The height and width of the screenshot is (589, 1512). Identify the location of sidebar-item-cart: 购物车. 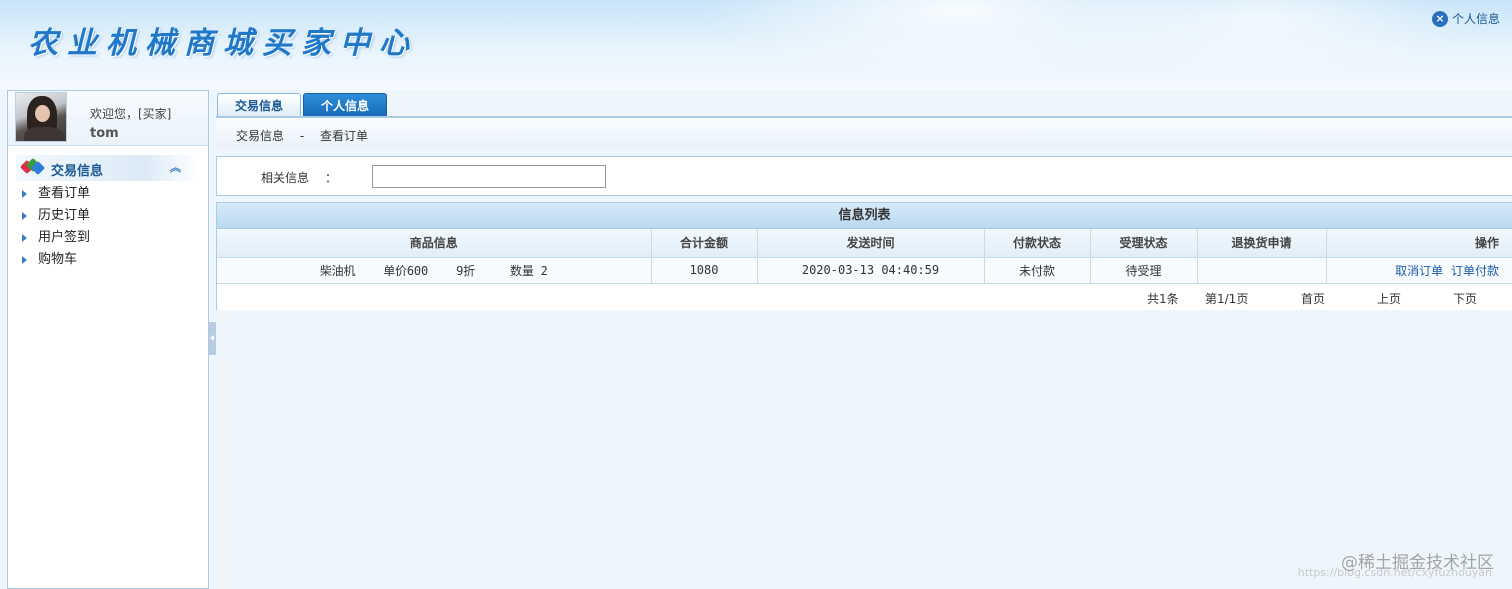
(108, 260).